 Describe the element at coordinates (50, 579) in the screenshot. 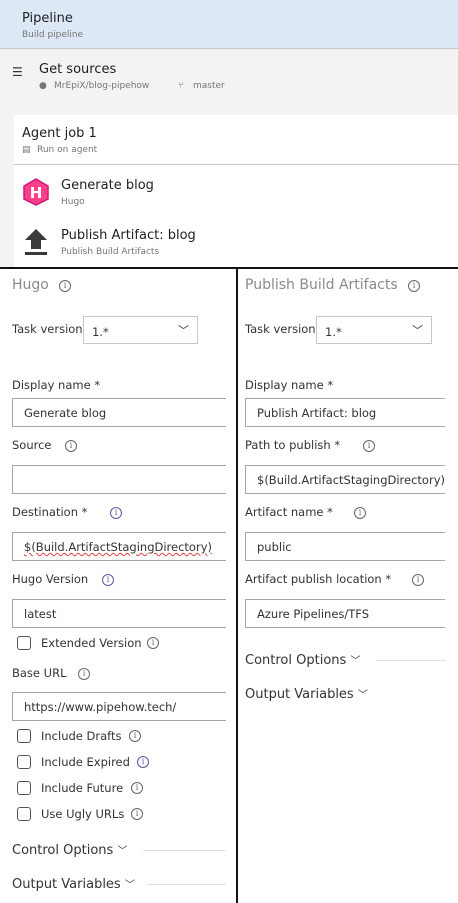

I see `hugo-version-label: Hugo Version` at that location.